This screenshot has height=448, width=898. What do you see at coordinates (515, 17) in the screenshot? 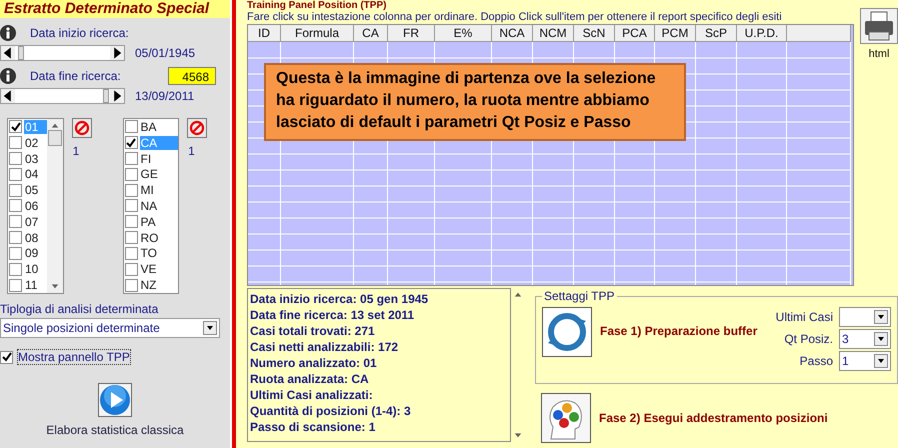
I see `instruction-text: Fare click su intestazione colonna per ordinare. Doppio Click sull'item per ottenere il report specifico degli esiti` at bounding box center [515, 17].